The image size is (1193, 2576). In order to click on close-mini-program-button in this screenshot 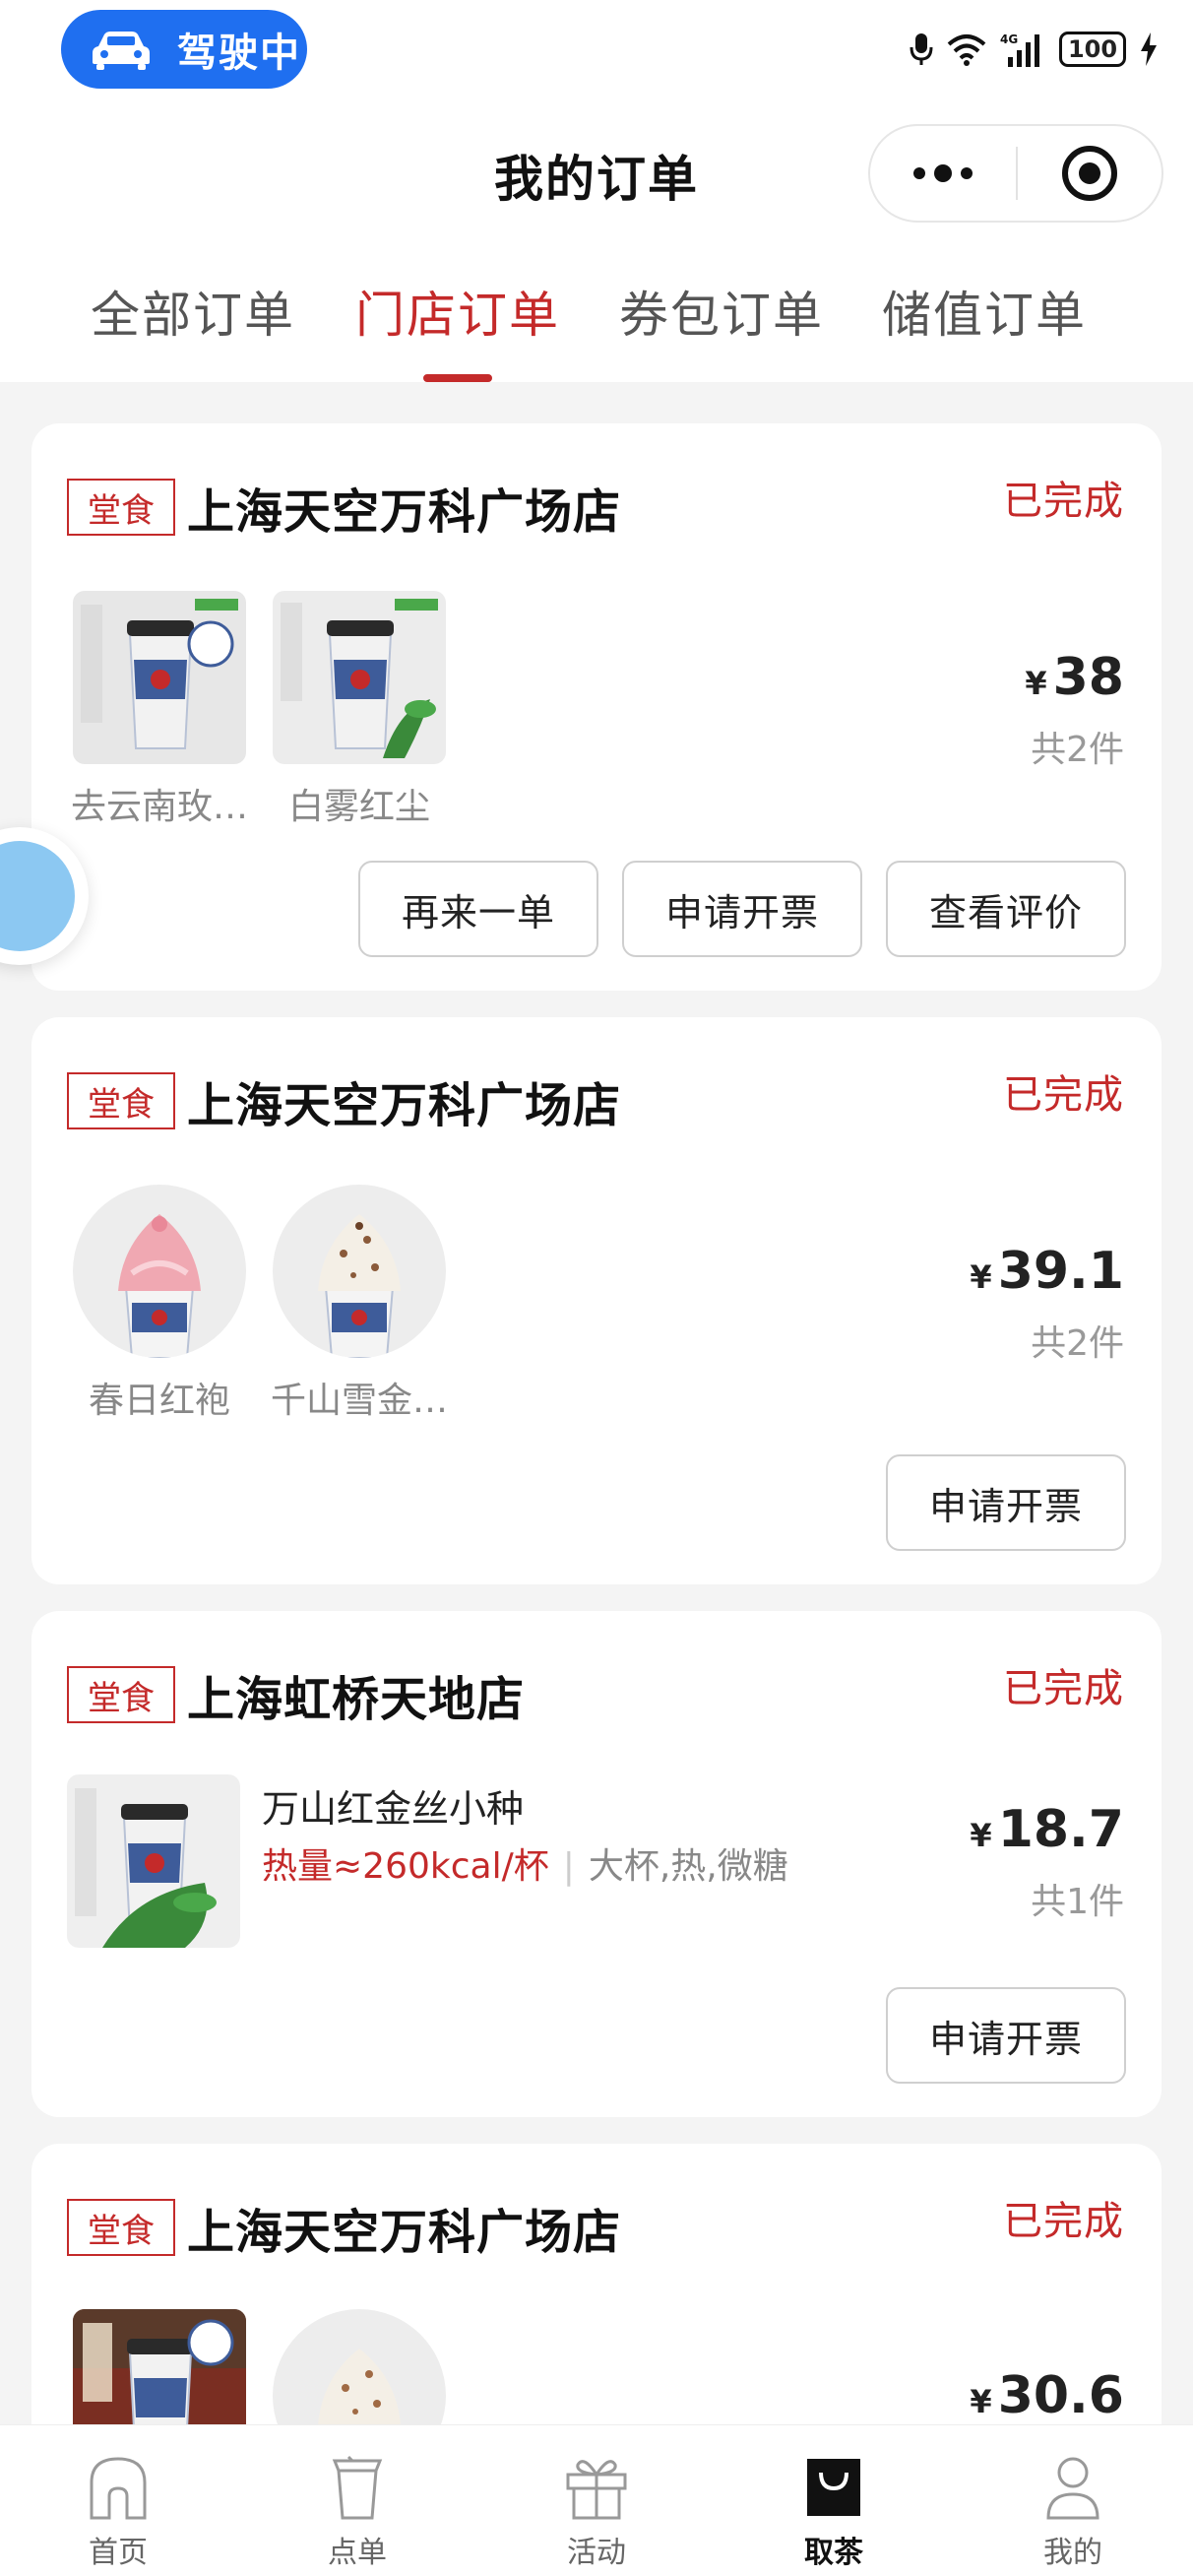, I will do `click(1090, 173)`.